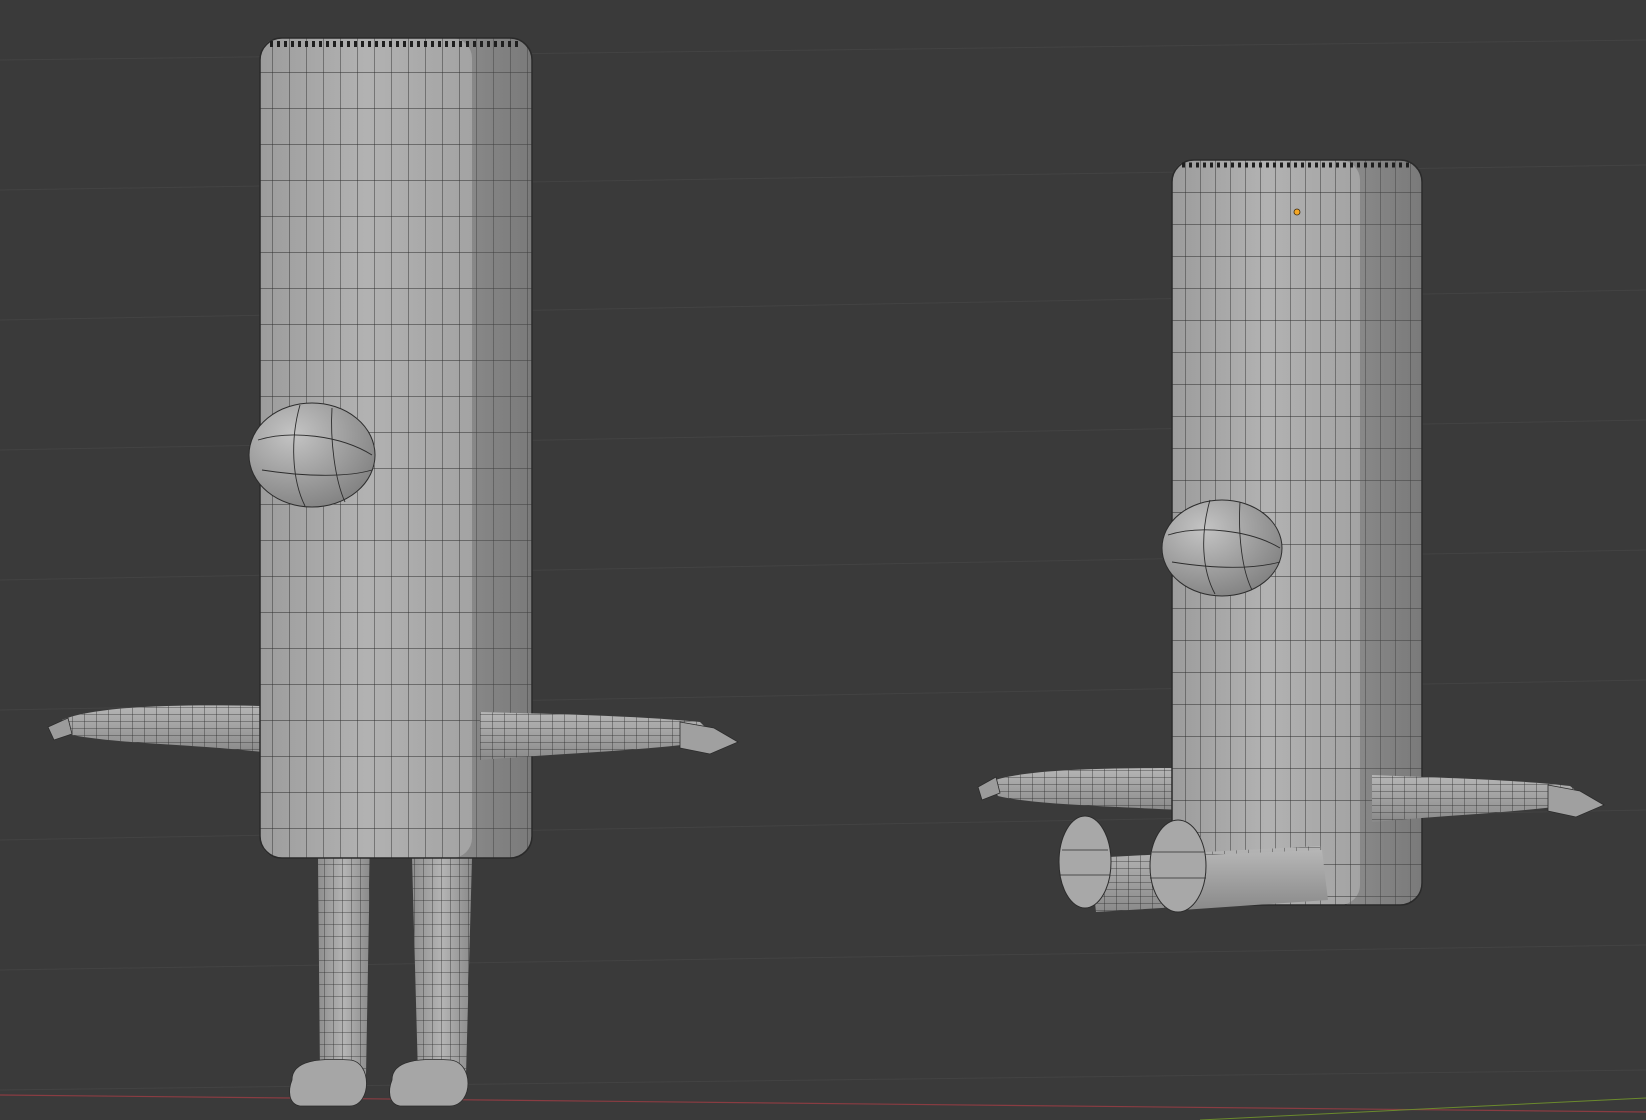 The width and height of the screenshot is (1646, 1120). Describe the element at coordinates (823, 1103) in the screenshot. I see `x-axis-line` at that location.